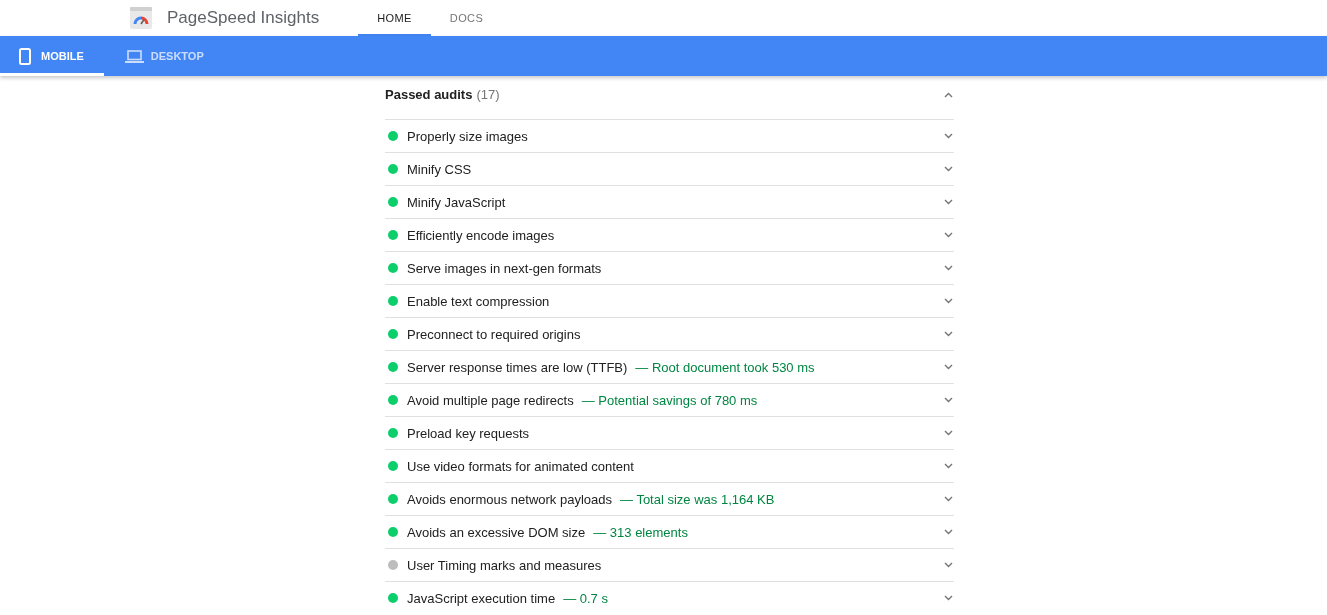 Image resolution: width=1327 pixels, height=615 pixels. Describe the element at coordinates (697, 499) in the screenshot. I see `audit-detail: — Total size was 1,164 KB` at that location.